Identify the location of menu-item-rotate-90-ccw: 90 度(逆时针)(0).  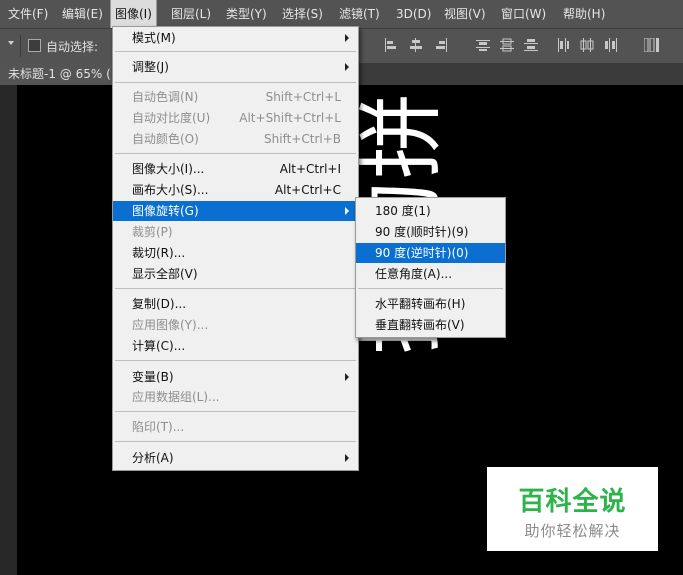
(430, 253).